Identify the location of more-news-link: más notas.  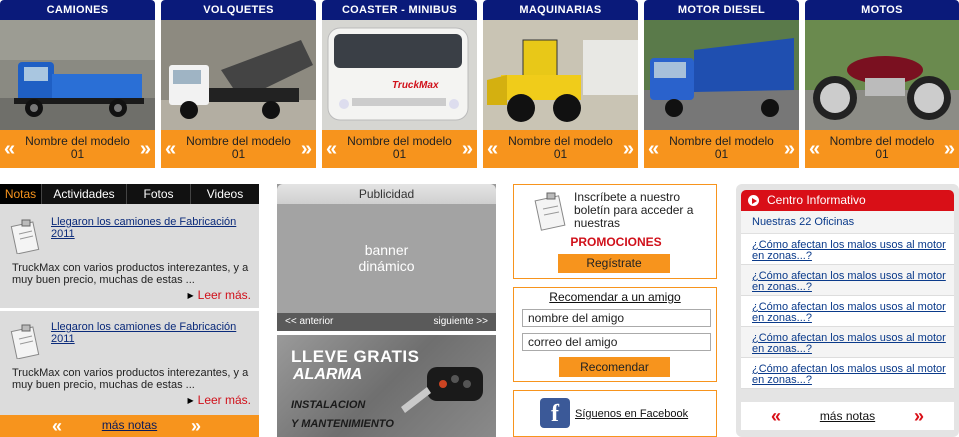
(129, 425).